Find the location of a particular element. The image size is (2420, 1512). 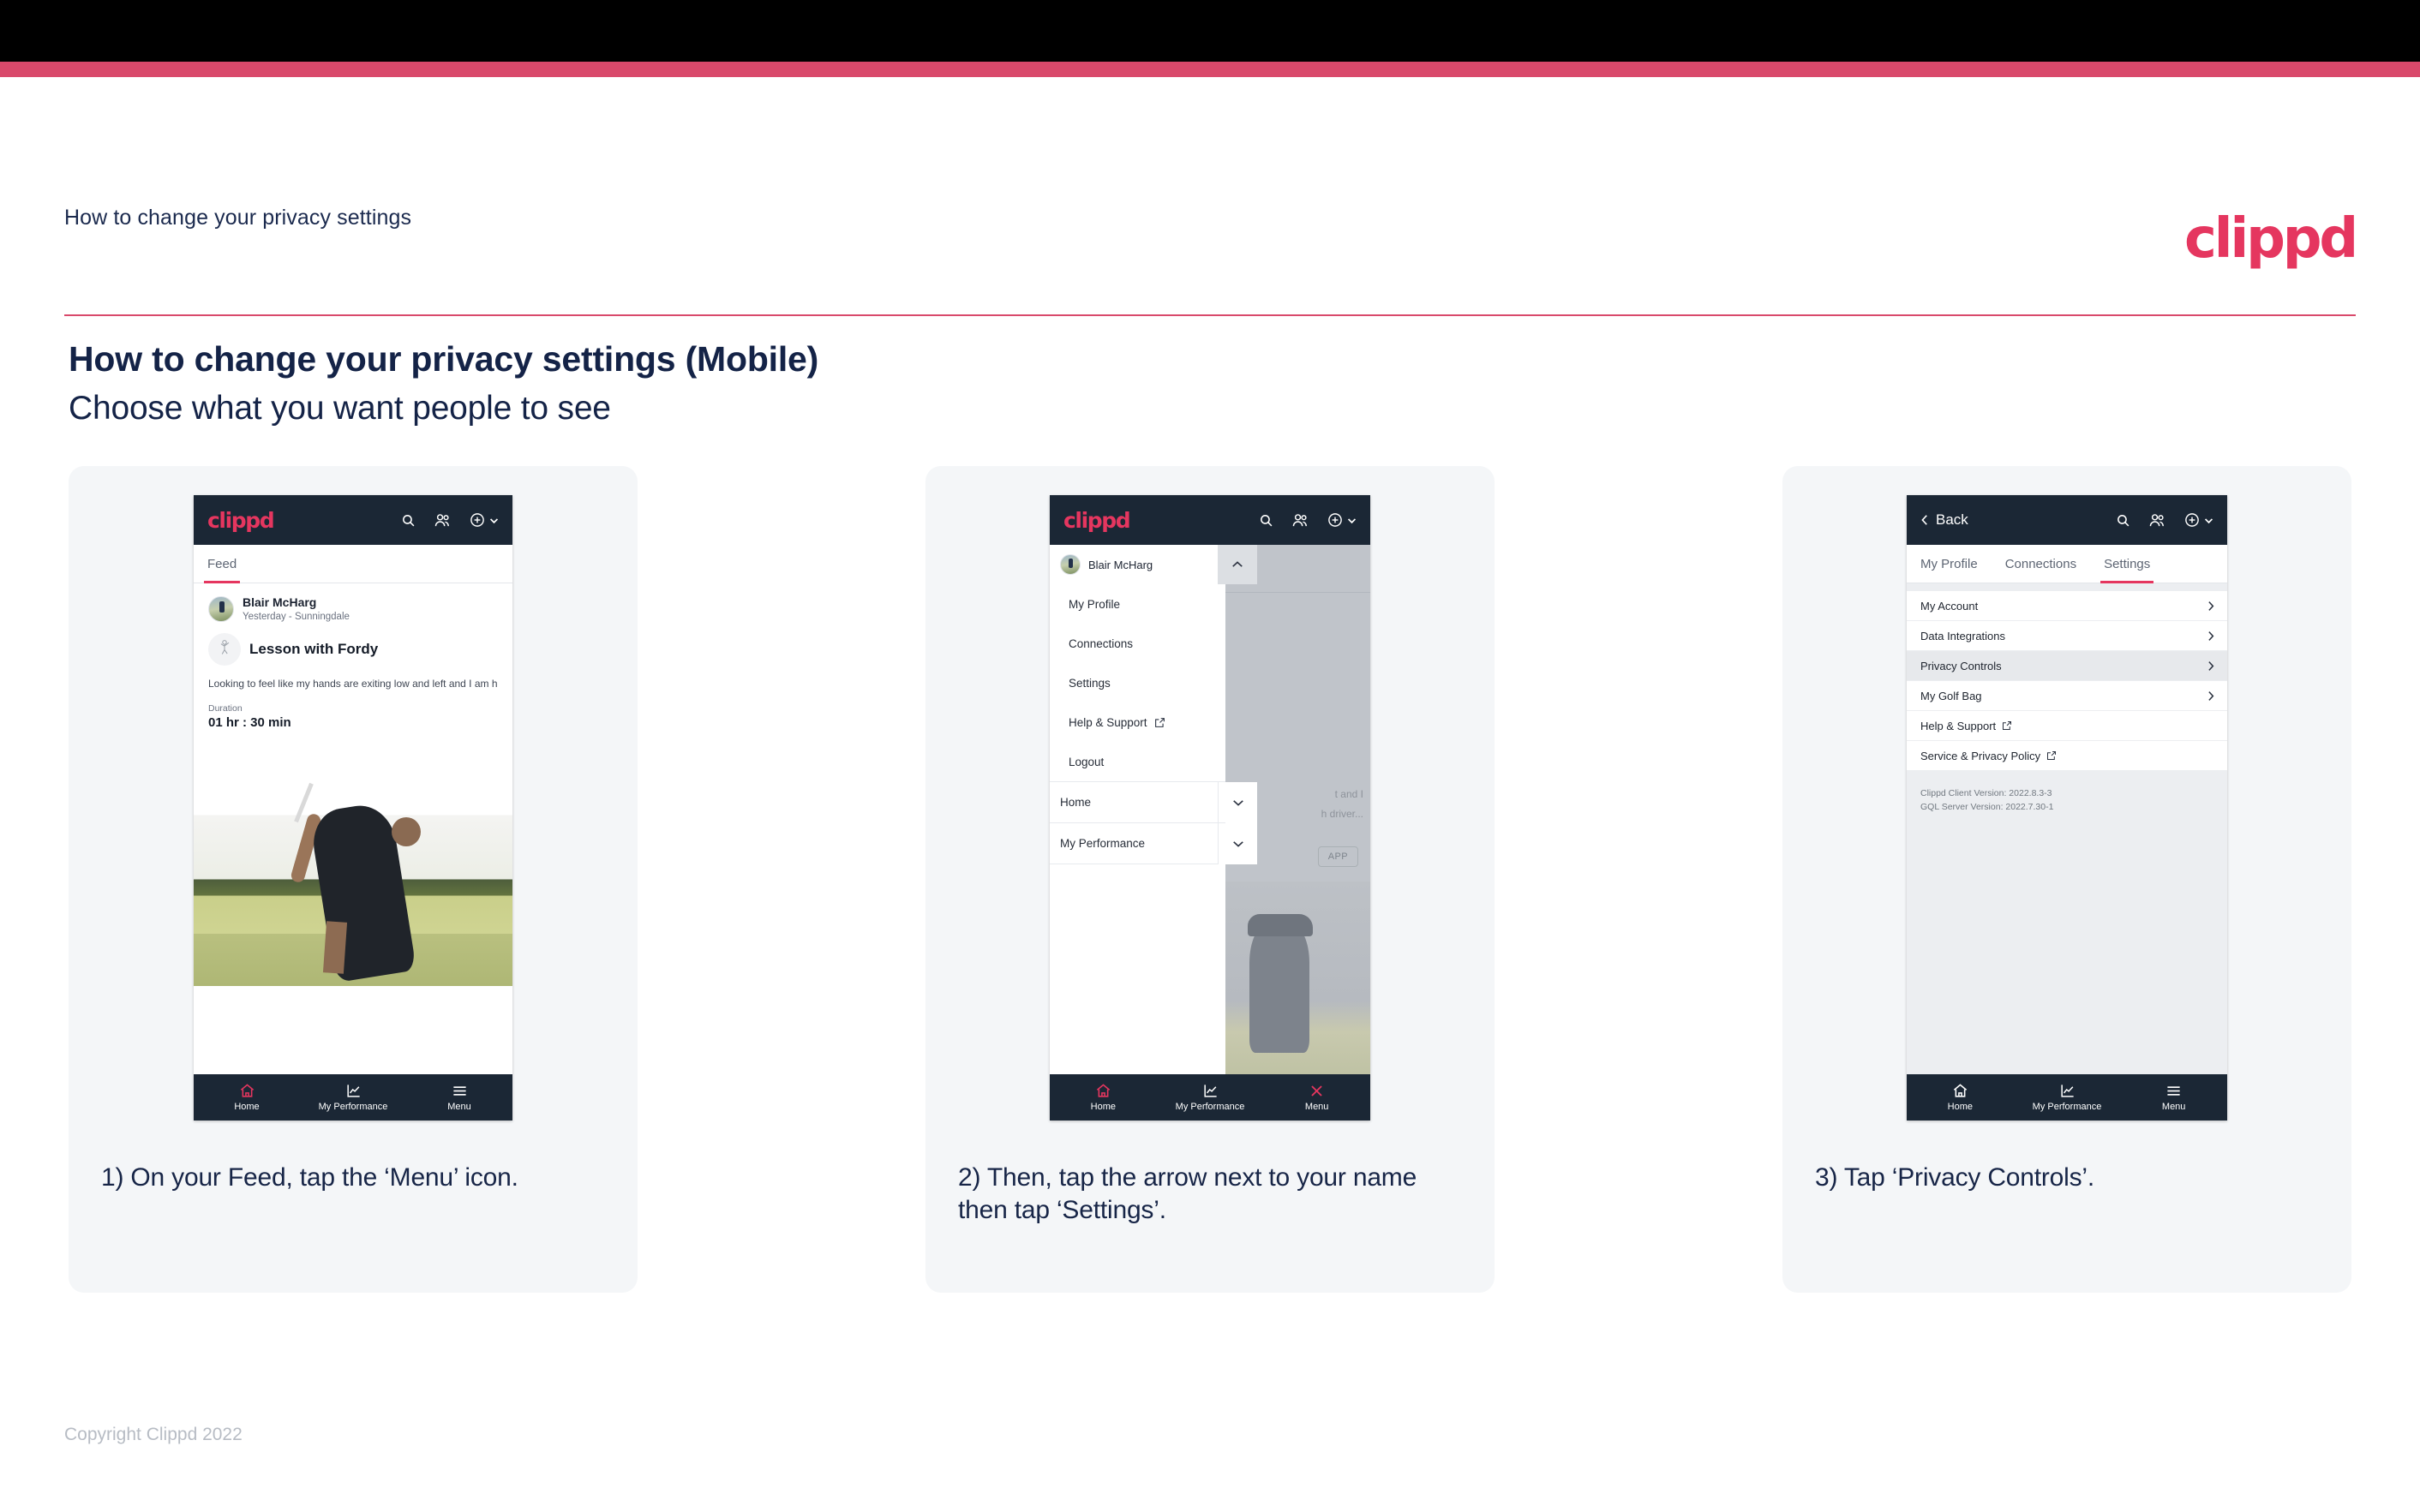

settings-row-privacy-controls: Privacy Controls is located at coordinates (2067, 666).